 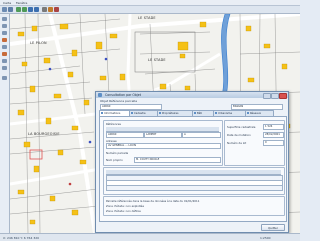 What do you see at coordinates (44, 134) in the screenshot?
I see `map-label-la-bourgeoisie: LA BOURGEOISIE` at bounding box center [44, 134].